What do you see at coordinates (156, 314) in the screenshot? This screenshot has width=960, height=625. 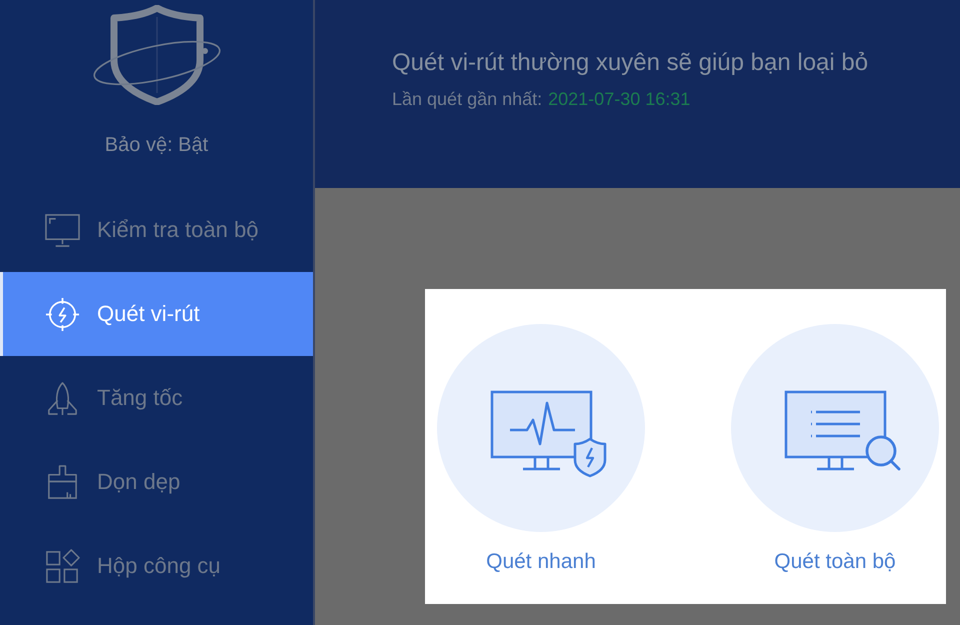 I see `sidebar-item: Quét vi-rút` at bounding box center [156, 314].